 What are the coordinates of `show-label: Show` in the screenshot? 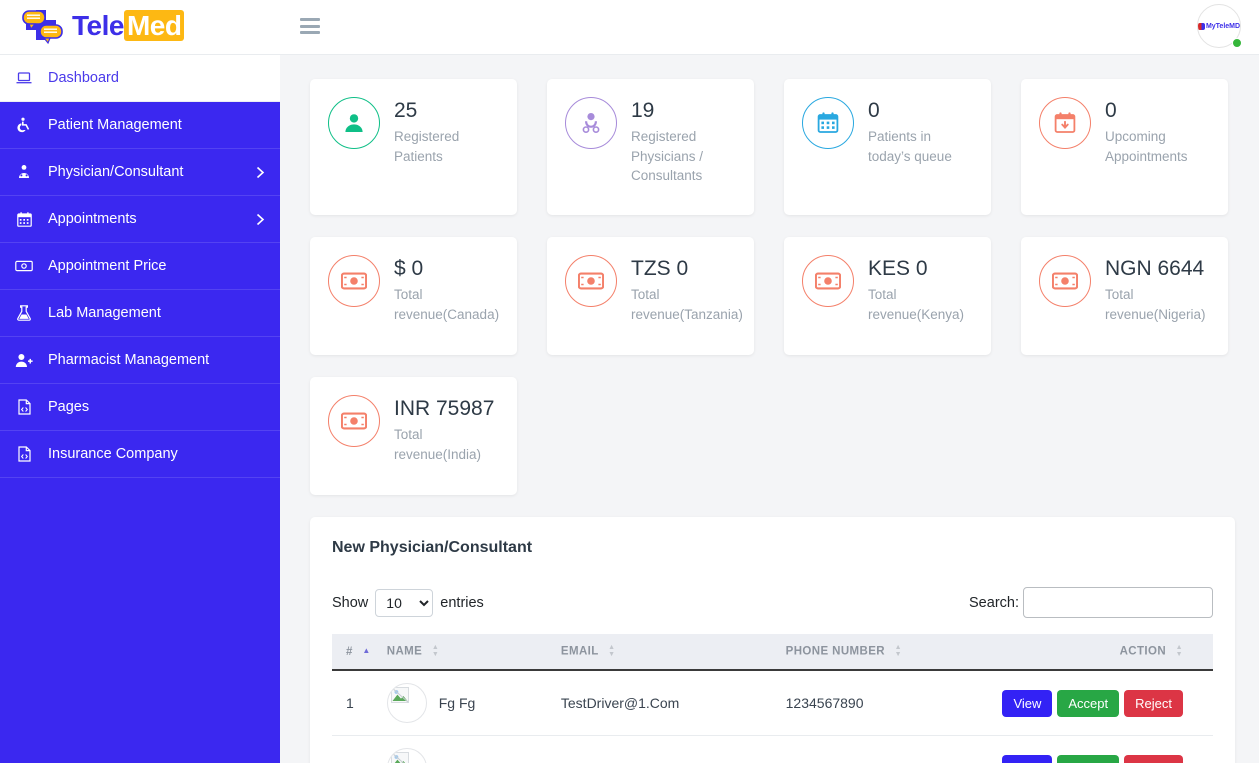 It's located at (350, 602).